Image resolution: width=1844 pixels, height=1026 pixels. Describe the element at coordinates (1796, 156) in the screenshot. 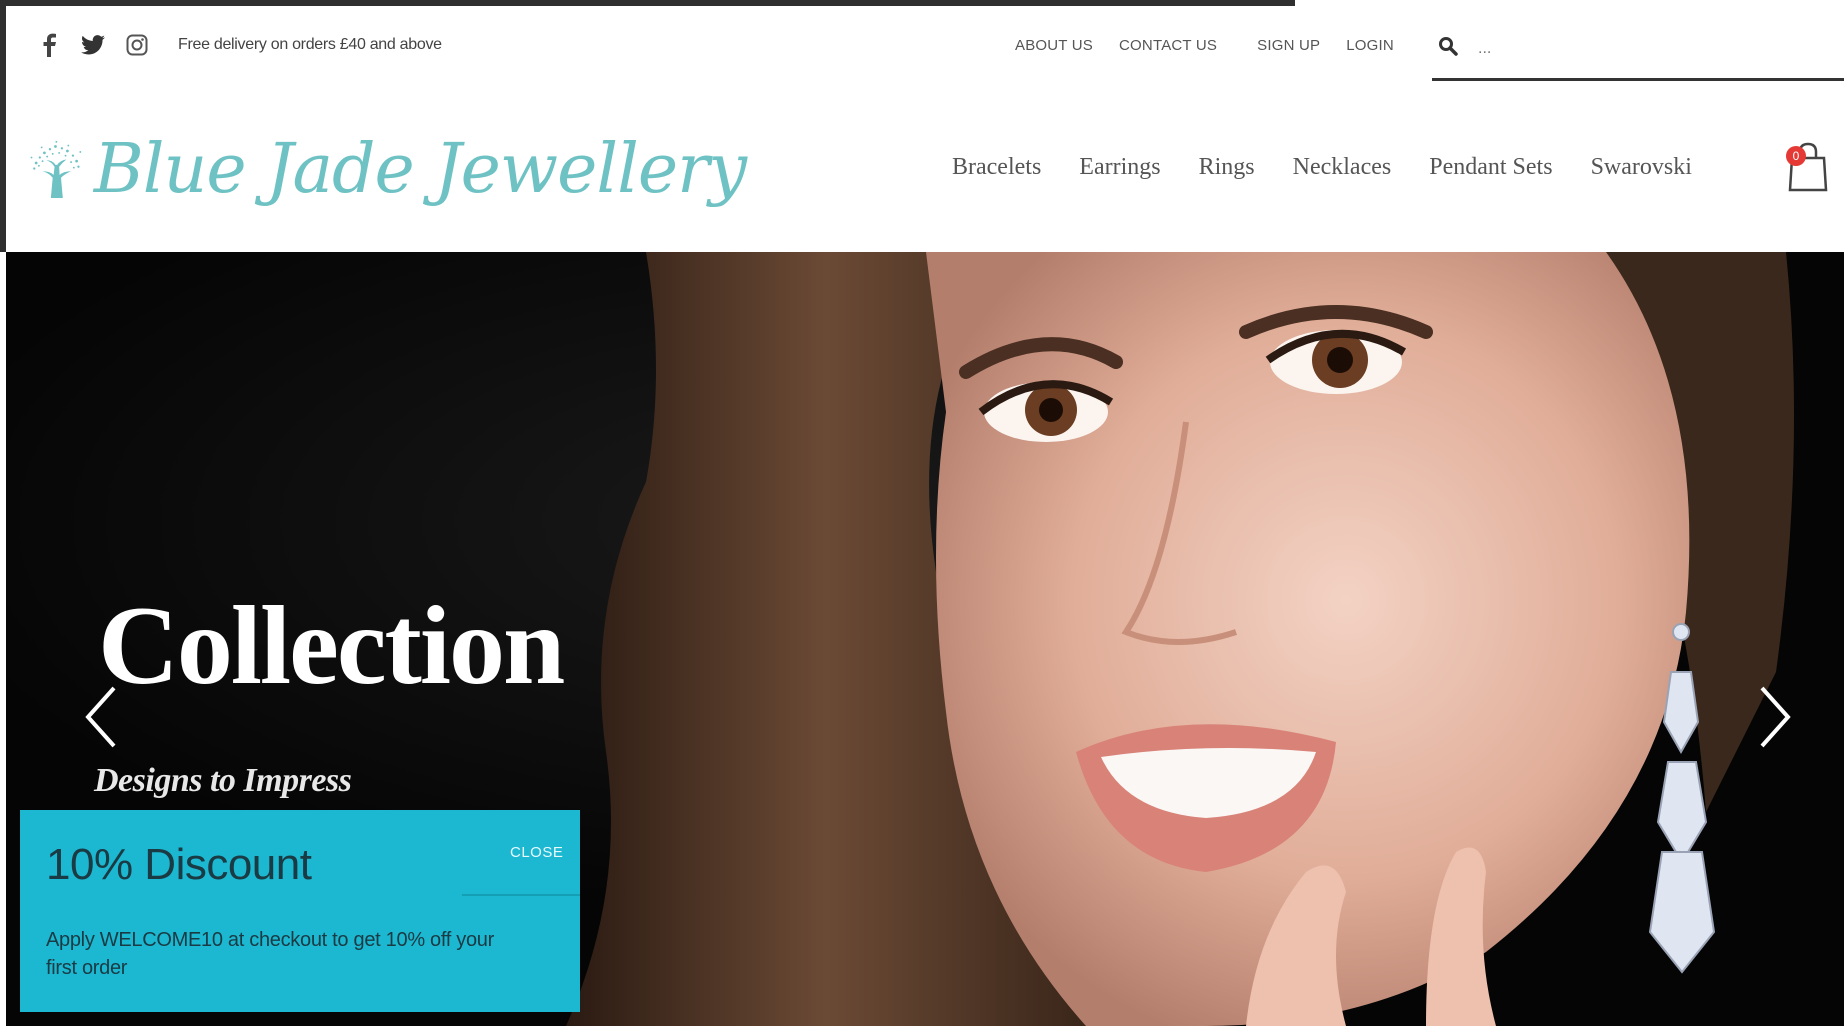

I see `cart-count-badge: 0` at that location.